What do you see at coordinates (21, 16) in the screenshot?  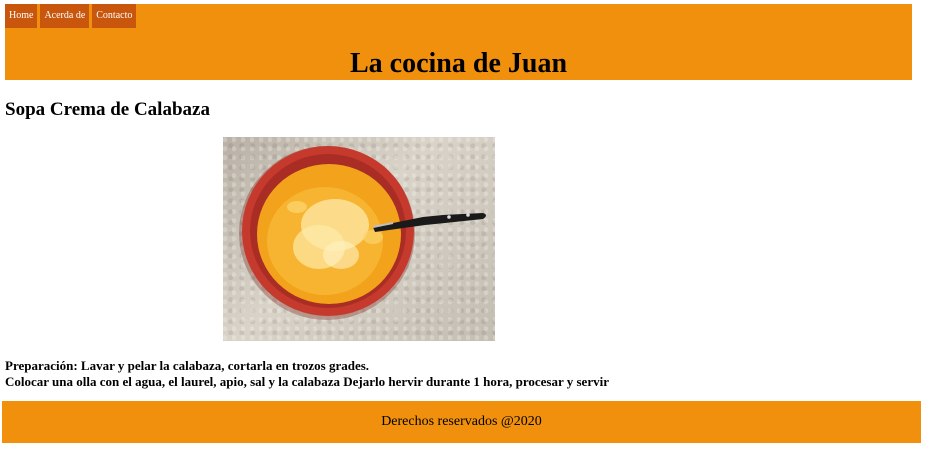 I see `nav-home-link: Home` at bounding box center [21, 16].